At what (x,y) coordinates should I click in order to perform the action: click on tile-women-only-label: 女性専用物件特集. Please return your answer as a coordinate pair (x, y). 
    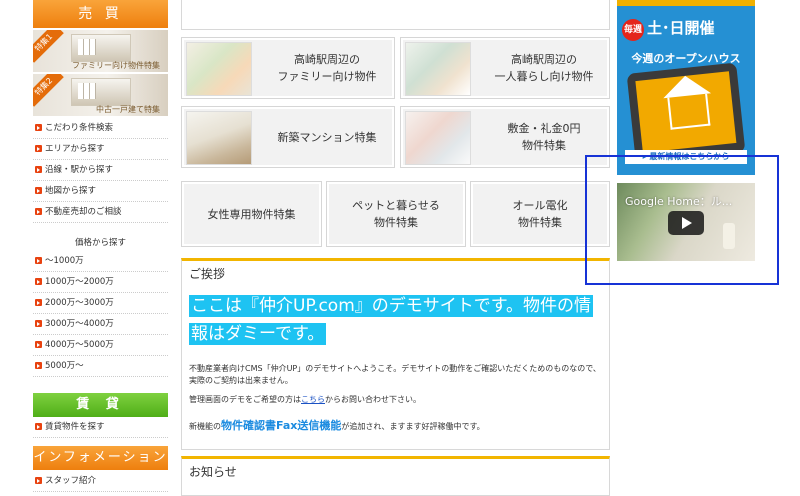
    Looking at the image, I should click on (251, 214).